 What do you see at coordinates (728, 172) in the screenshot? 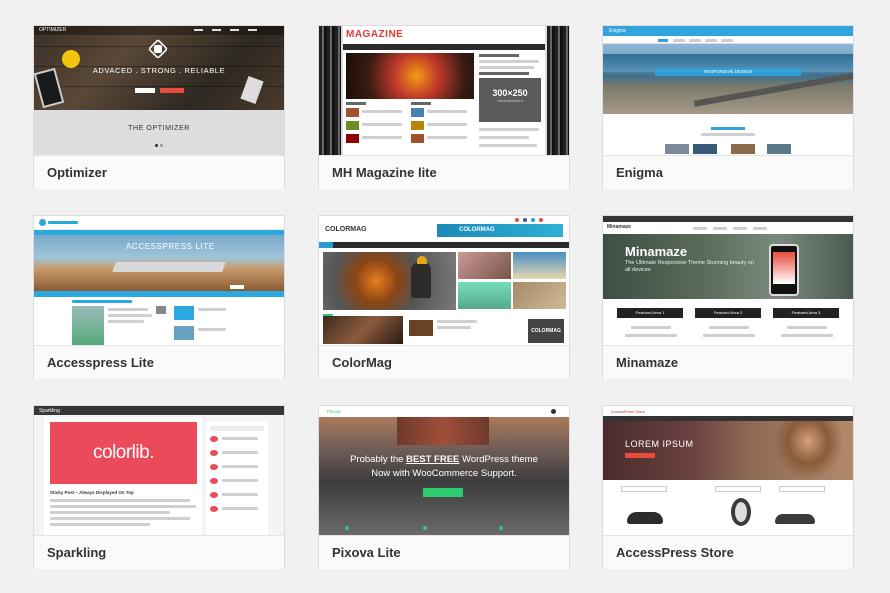
I see `theme-name: Enigma` at bounding box center [728, 172].